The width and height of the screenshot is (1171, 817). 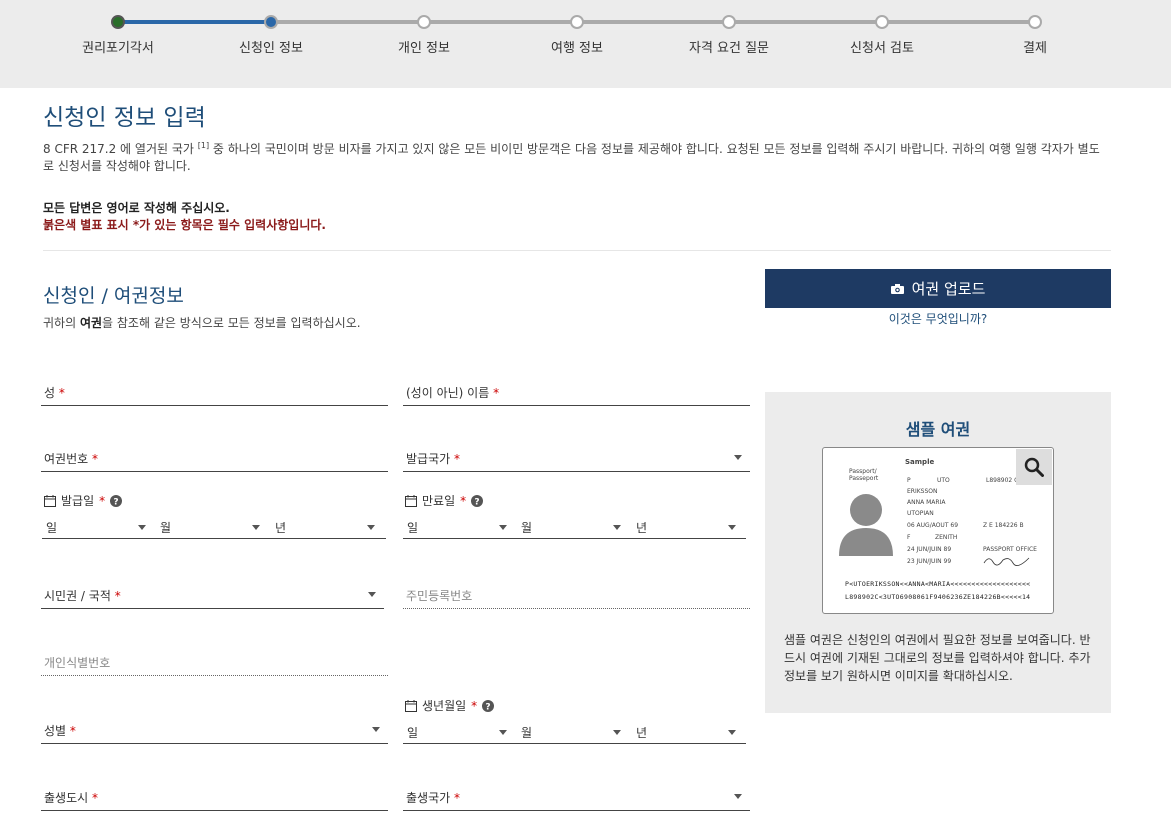 What do you see at coordinates (946, 537) in the screenshot?
I see `passport-birthplace-value: ZENITH` at bounding box center [946, 537].